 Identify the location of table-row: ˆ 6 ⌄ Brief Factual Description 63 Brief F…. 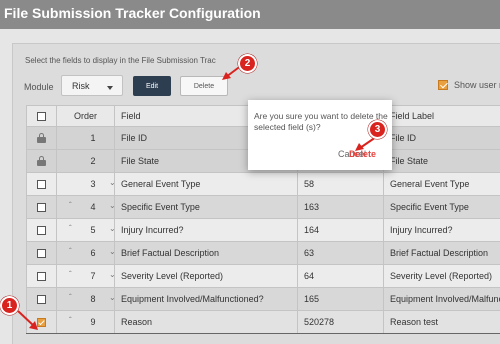
(263, 253).